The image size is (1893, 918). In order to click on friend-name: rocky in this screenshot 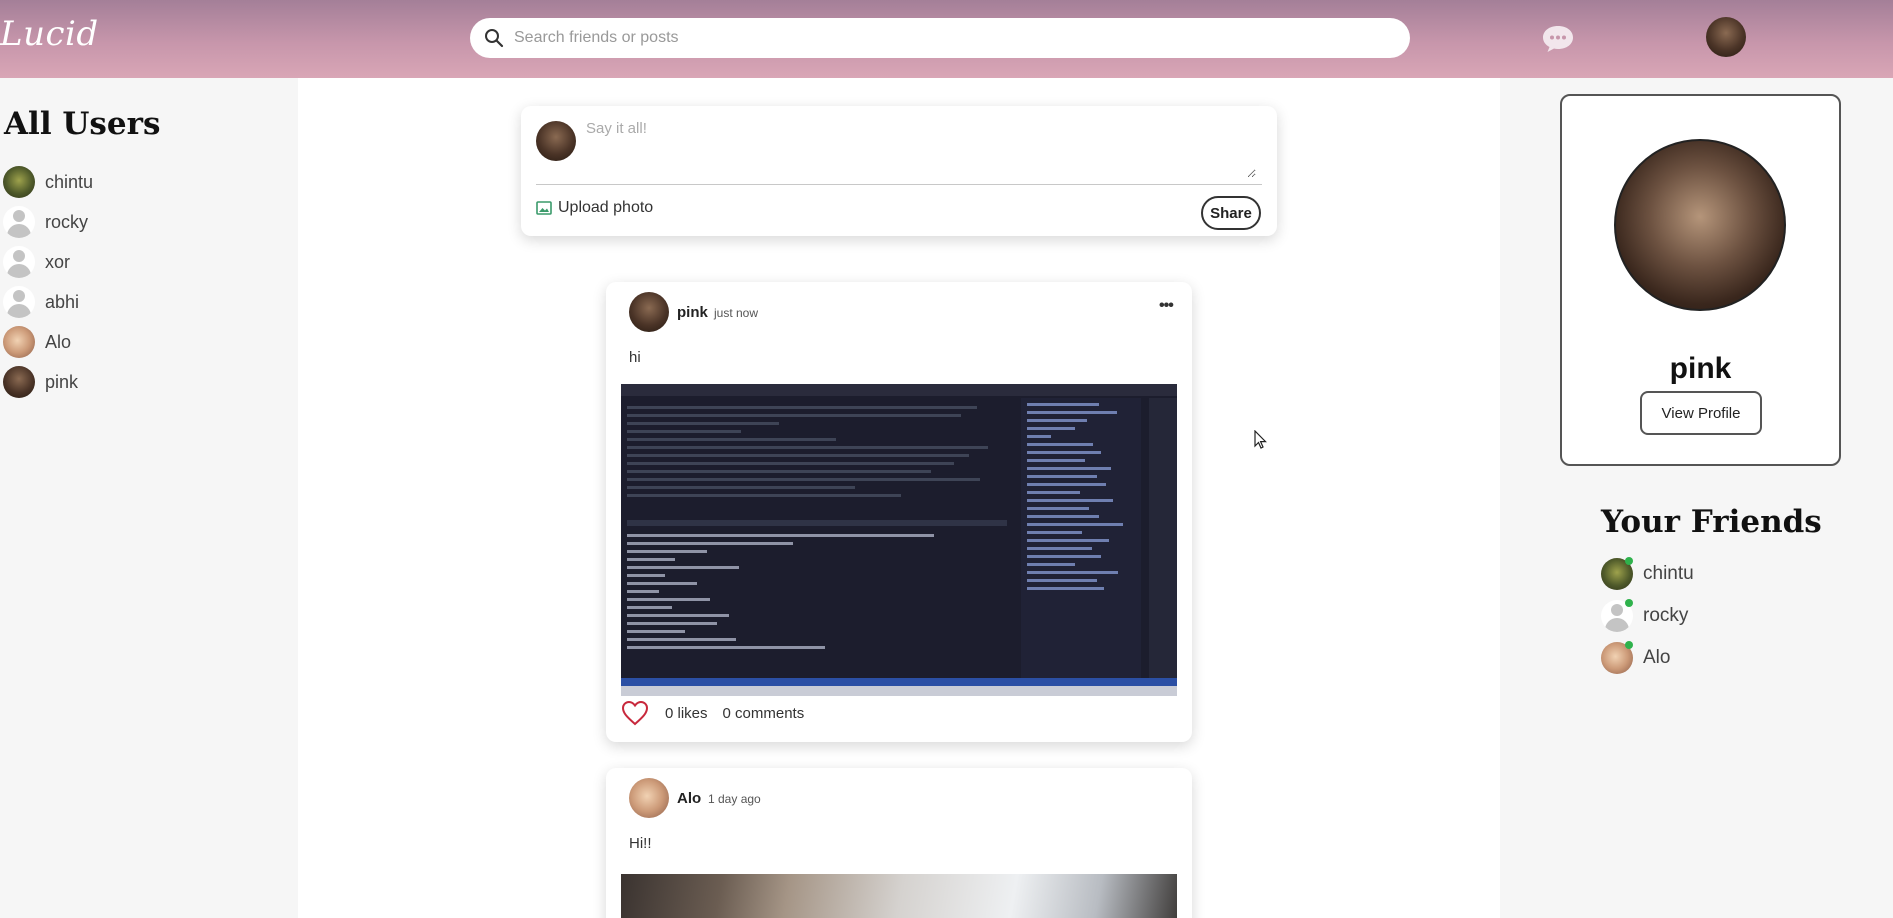, I will do `click(1666, 615)`.